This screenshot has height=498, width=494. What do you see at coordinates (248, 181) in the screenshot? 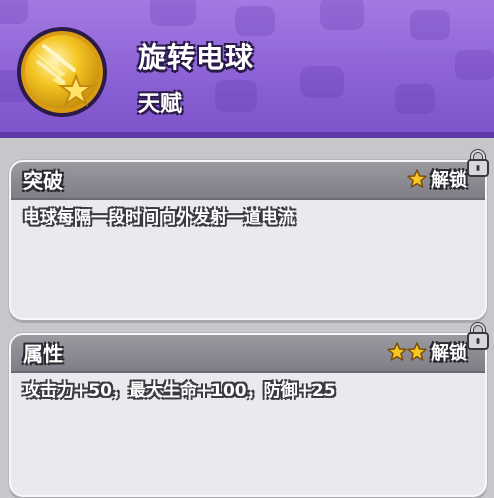
I see `card-header: 突破 解锁` at bounding box center [248, 181].